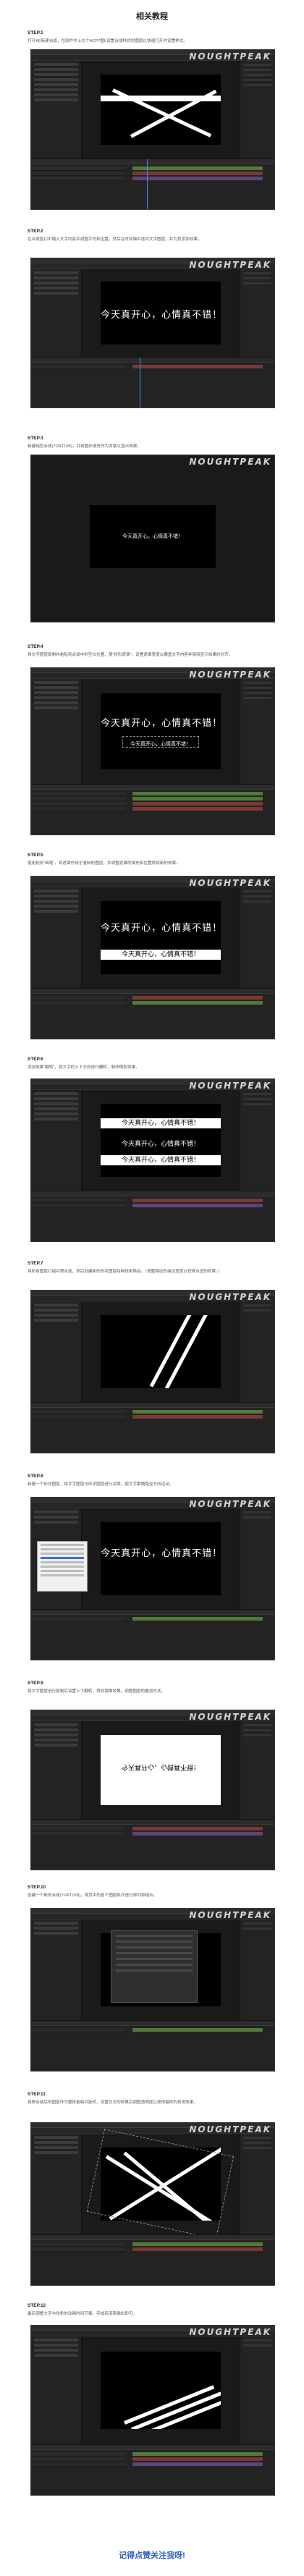 This screenshot has width=304, height=2576. Describe the element at coordinates (154, 1966) in the screenshot. I see `composition-settings-dialog` at that location.